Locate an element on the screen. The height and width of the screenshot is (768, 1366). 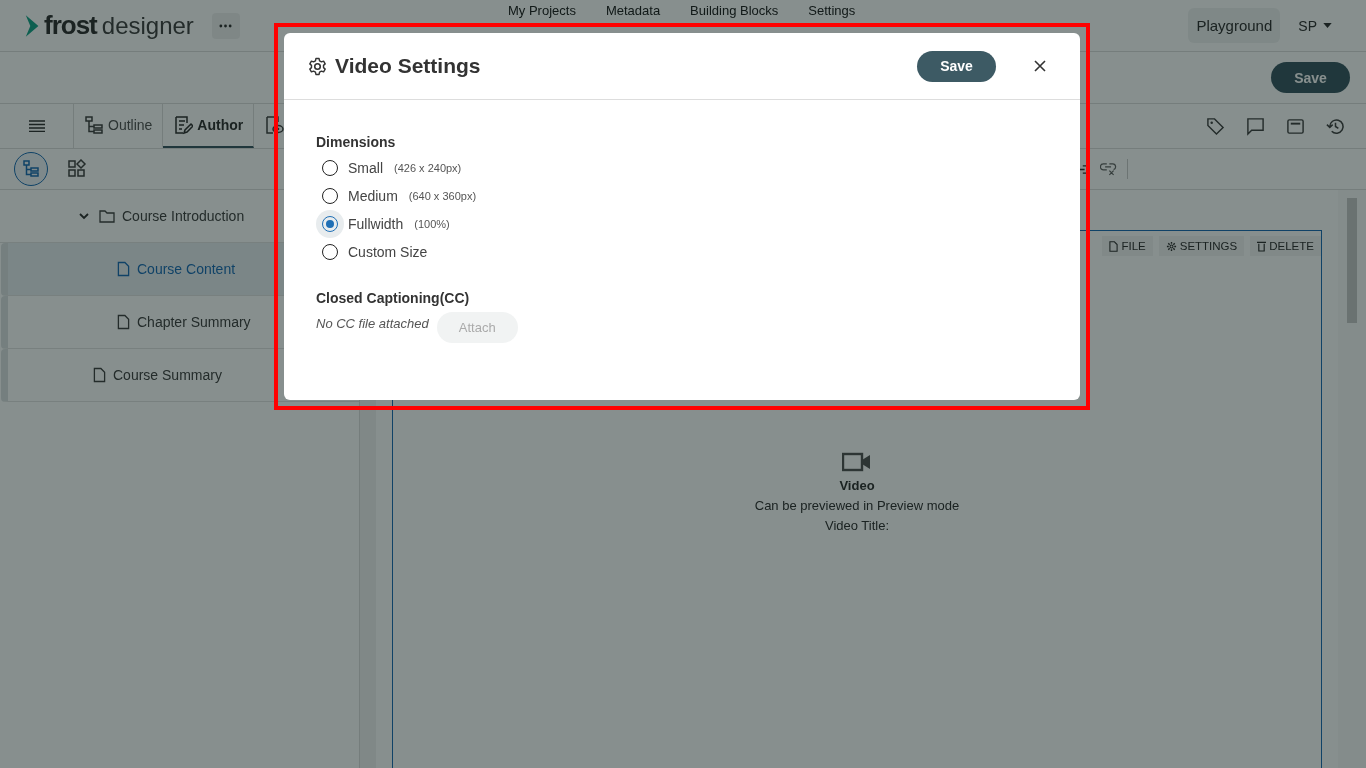
nav-link: Settings is located at coordinates (832, 10).